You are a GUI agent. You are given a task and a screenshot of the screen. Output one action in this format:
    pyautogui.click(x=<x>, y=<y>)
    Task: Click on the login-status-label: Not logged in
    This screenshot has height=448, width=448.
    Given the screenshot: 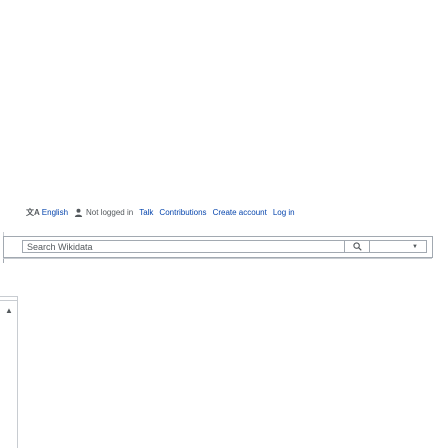 What is the action you would take?
    pyautogui.click(x=110, y=212)
    